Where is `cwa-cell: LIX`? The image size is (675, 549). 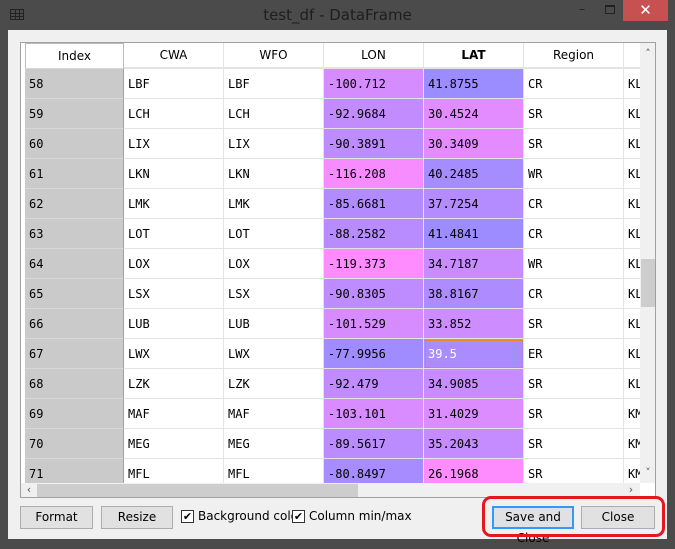
cwa-cell: LIX is located at coordinates (174, 144).